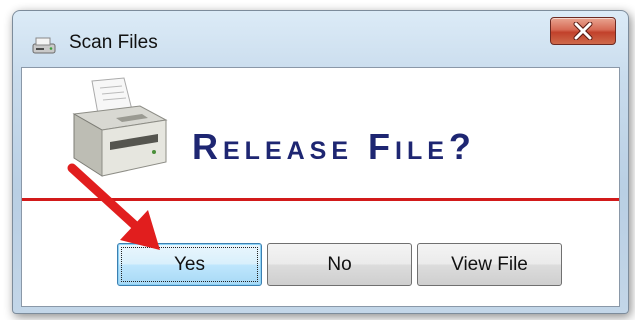 The width and height of the screenshot is (635, 320). I want to click on yes-button: Yes, so click(189, 264).